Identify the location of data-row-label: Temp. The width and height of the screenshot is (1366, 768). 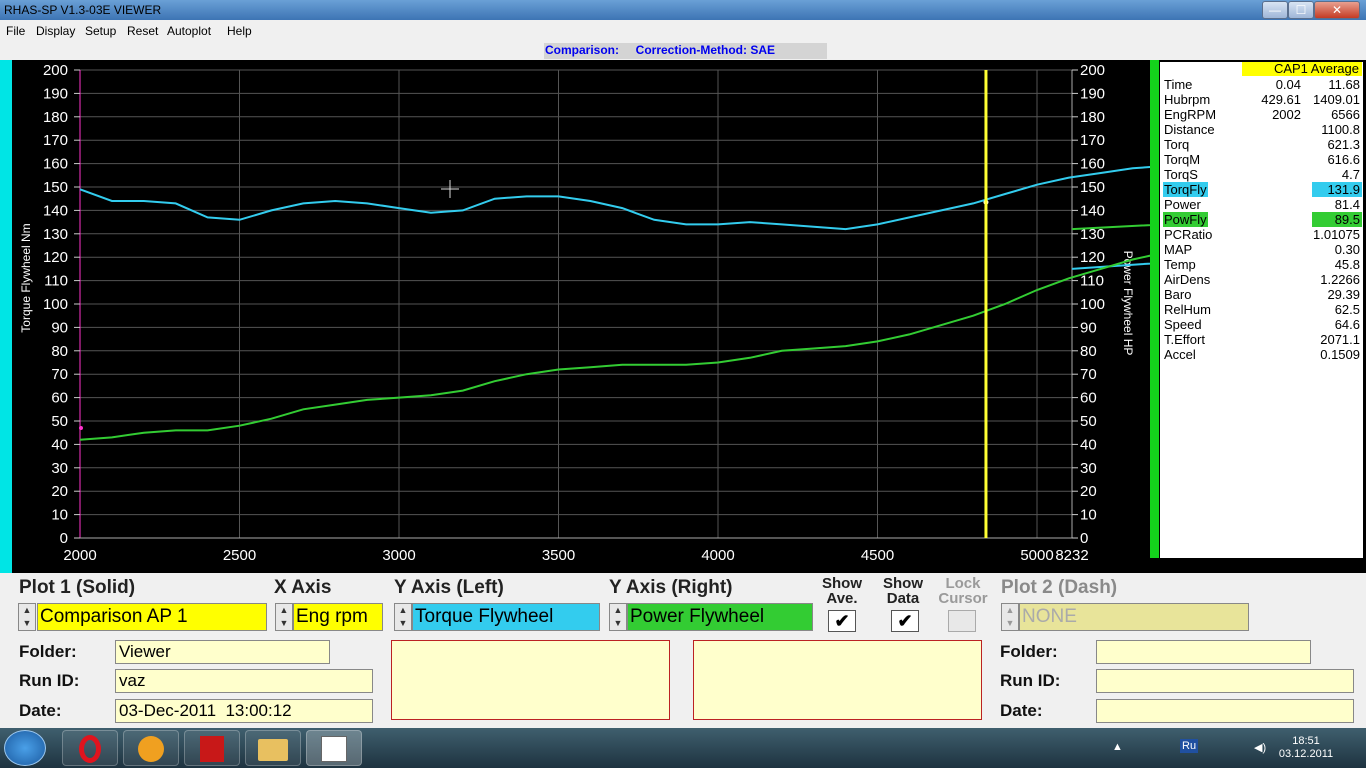
(1180, 264).